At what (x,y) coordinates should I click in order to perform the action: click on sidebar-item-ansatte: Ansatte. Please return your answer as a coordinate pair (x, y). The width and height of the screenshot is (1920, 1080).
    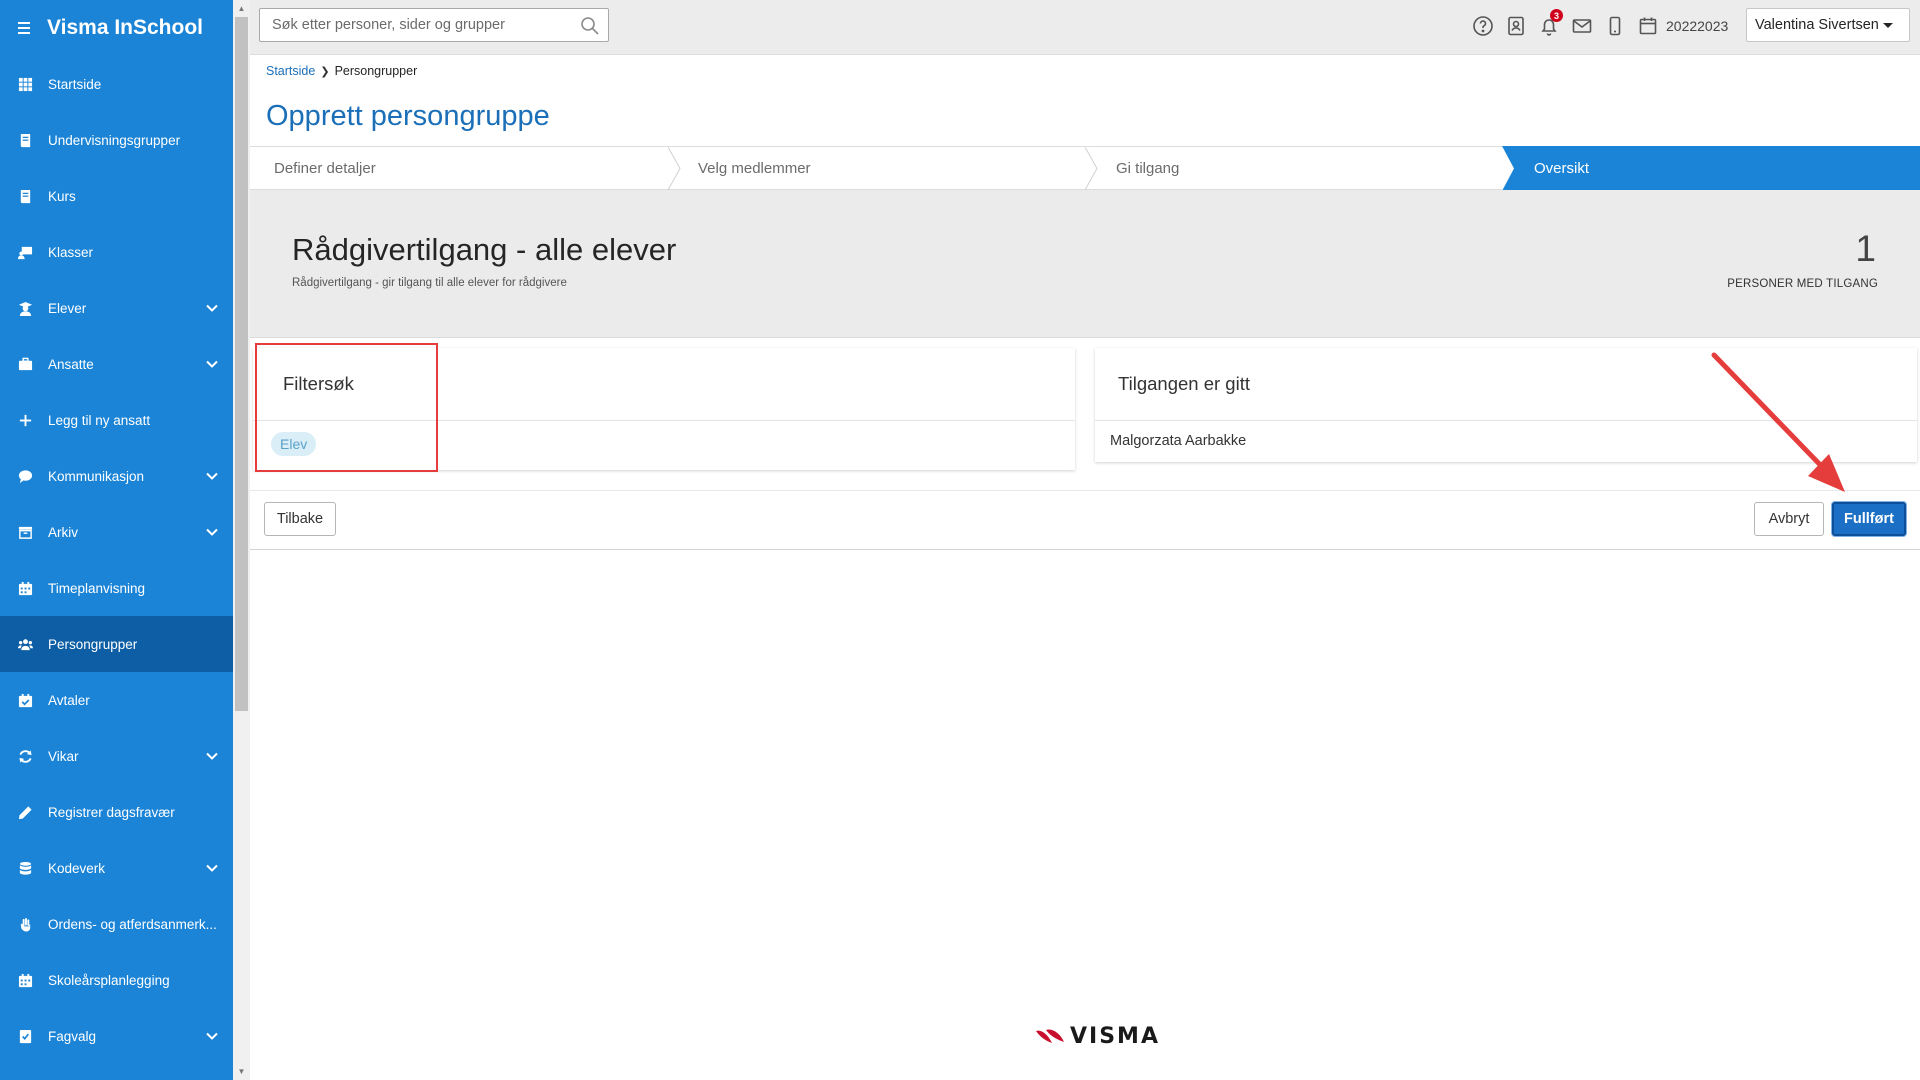
    Looking at the image, I should click on (116, 364).